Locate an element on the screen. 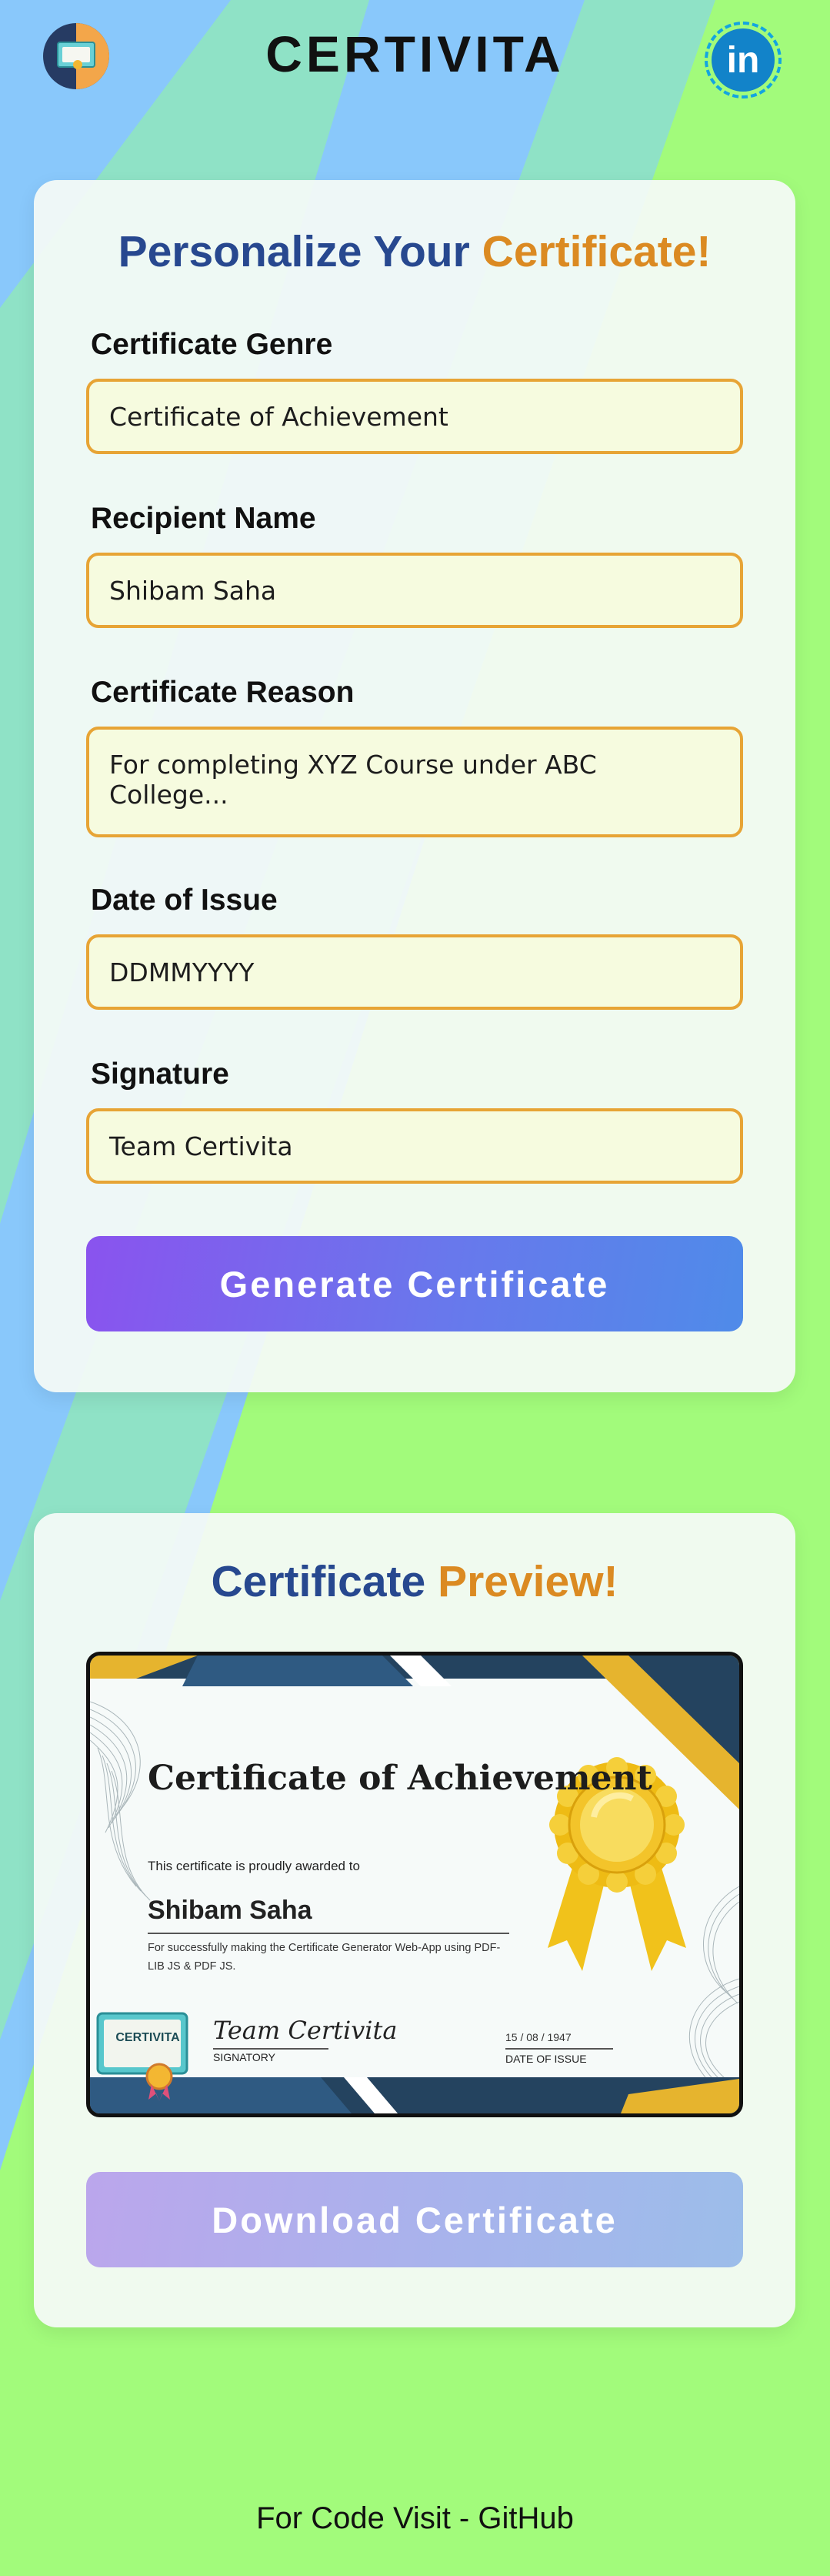 The height and width of the screenshot is (2576, 830). footer-github-link: For Code Visit - GitHub is located at coordinates (415, 2518).